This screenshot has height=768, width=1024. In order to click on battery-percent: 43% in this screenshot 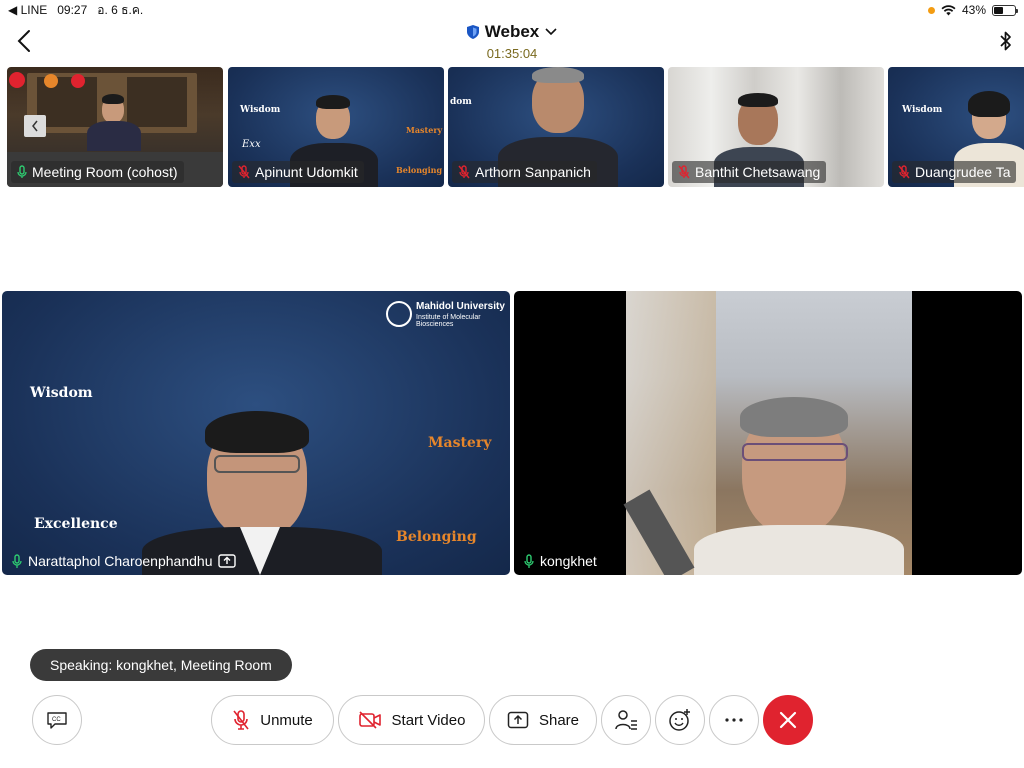, I will do `click(973, 10)`.